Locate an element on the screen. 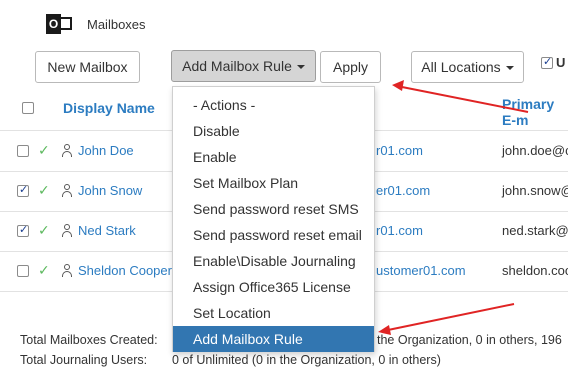 The width and height of the screenshot is (568, 376). menu-item-send-reset-sms: Send password reset SMS is located at coordinates (273, 209).